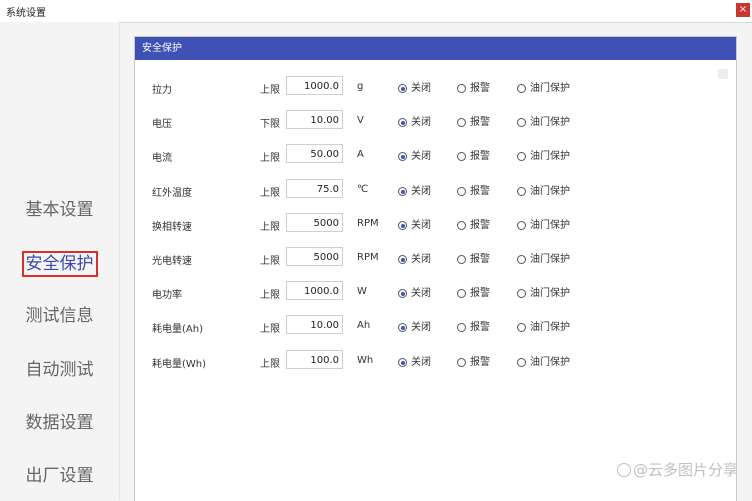  I want to click on sidebar-item-label: 自动测试, so click(59, 370).